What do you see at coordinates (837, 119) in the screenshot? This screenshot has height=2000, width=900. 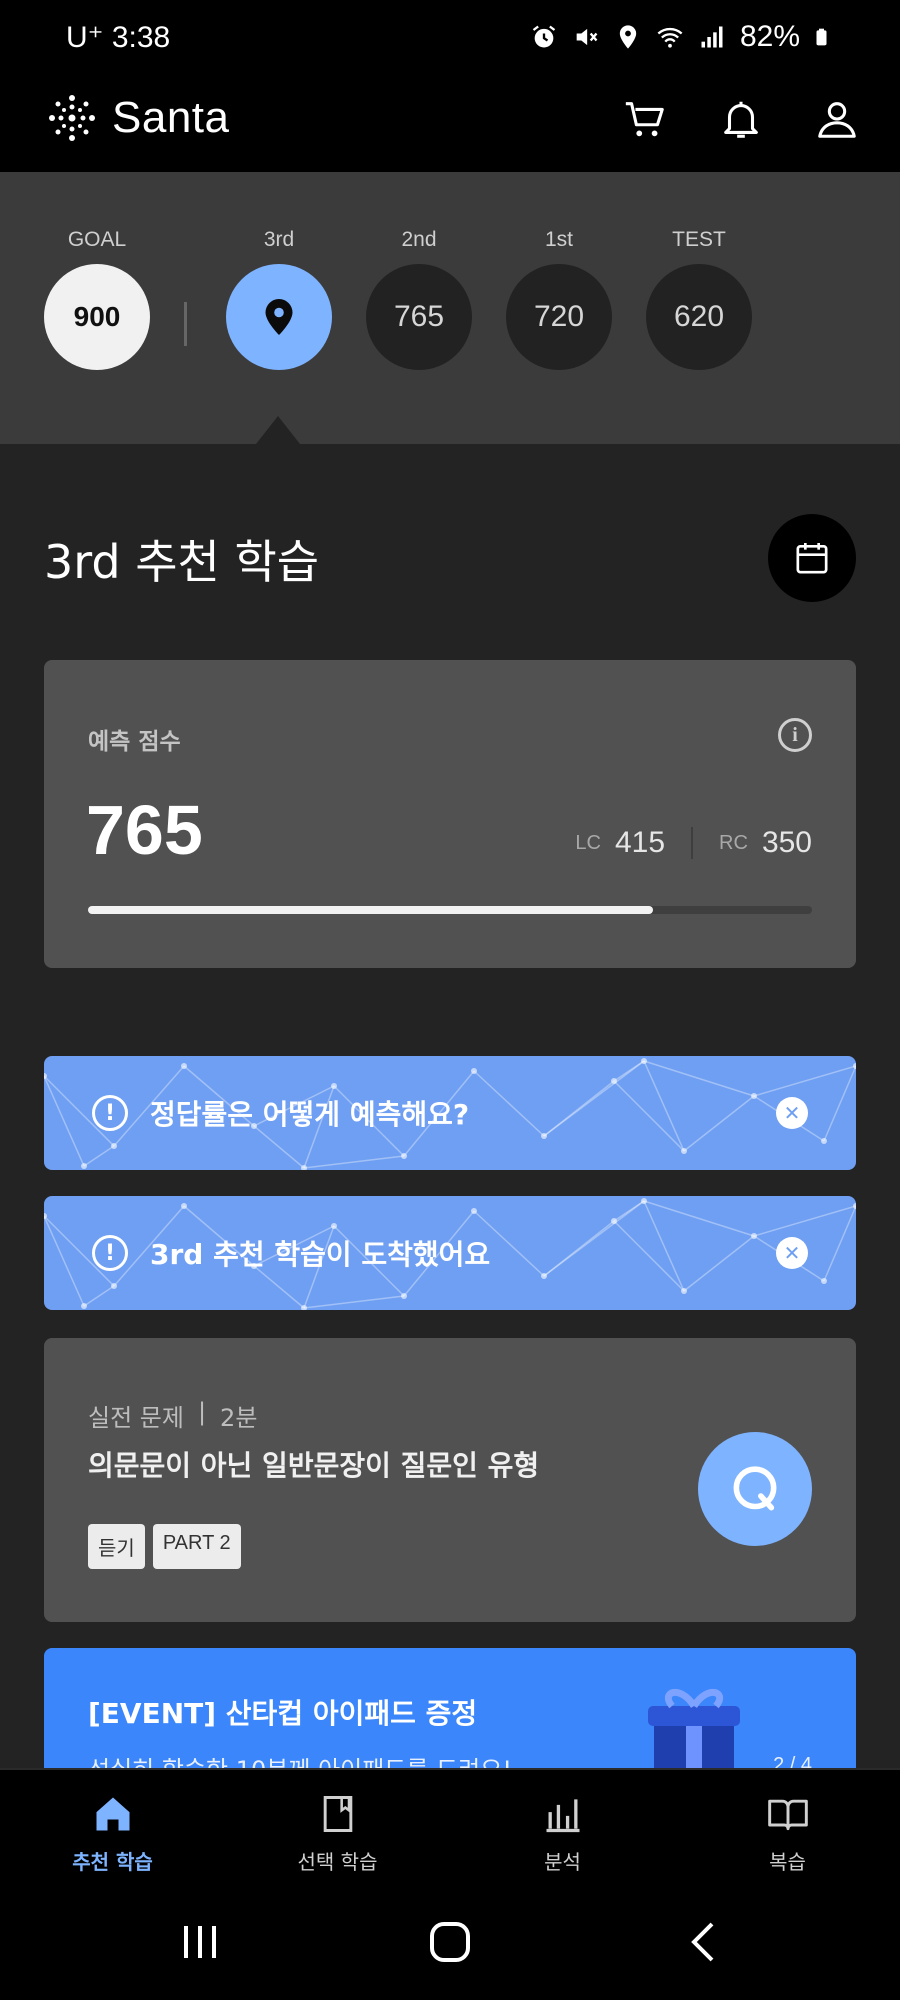 I see `profile-icon` at bounding box center [837, 119].